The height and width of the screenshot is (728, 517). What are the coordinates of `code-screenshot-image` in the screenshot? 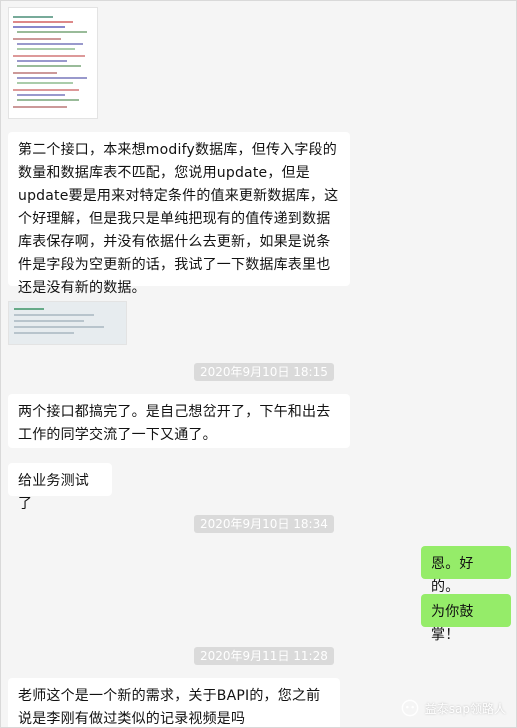 It's located at (53, 63).